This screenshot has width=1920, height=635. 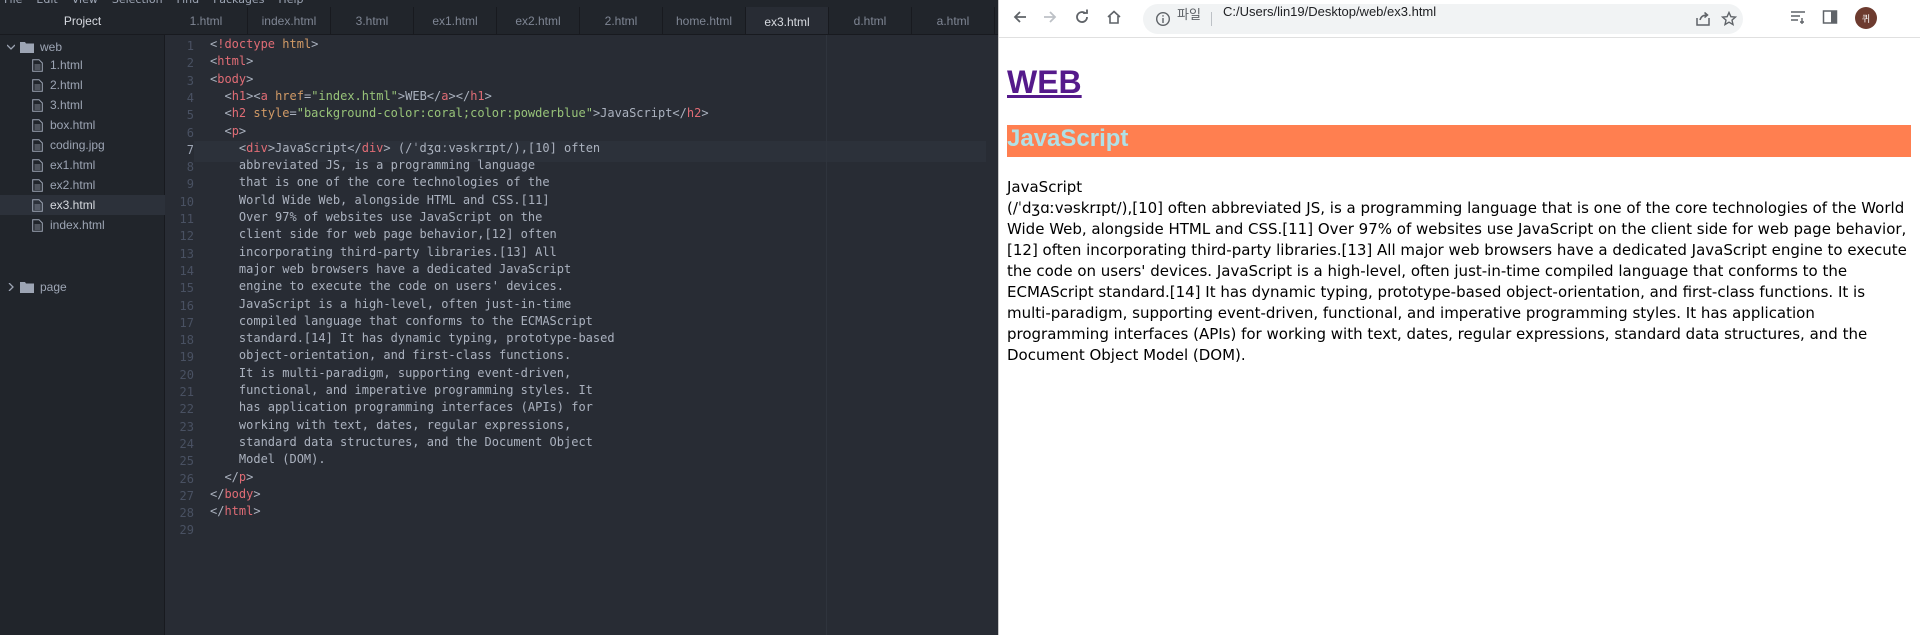 What do you see at coordinates (186, 409) in the screenshot?
I see `line-number: 22` at bounding box center [186, 409].